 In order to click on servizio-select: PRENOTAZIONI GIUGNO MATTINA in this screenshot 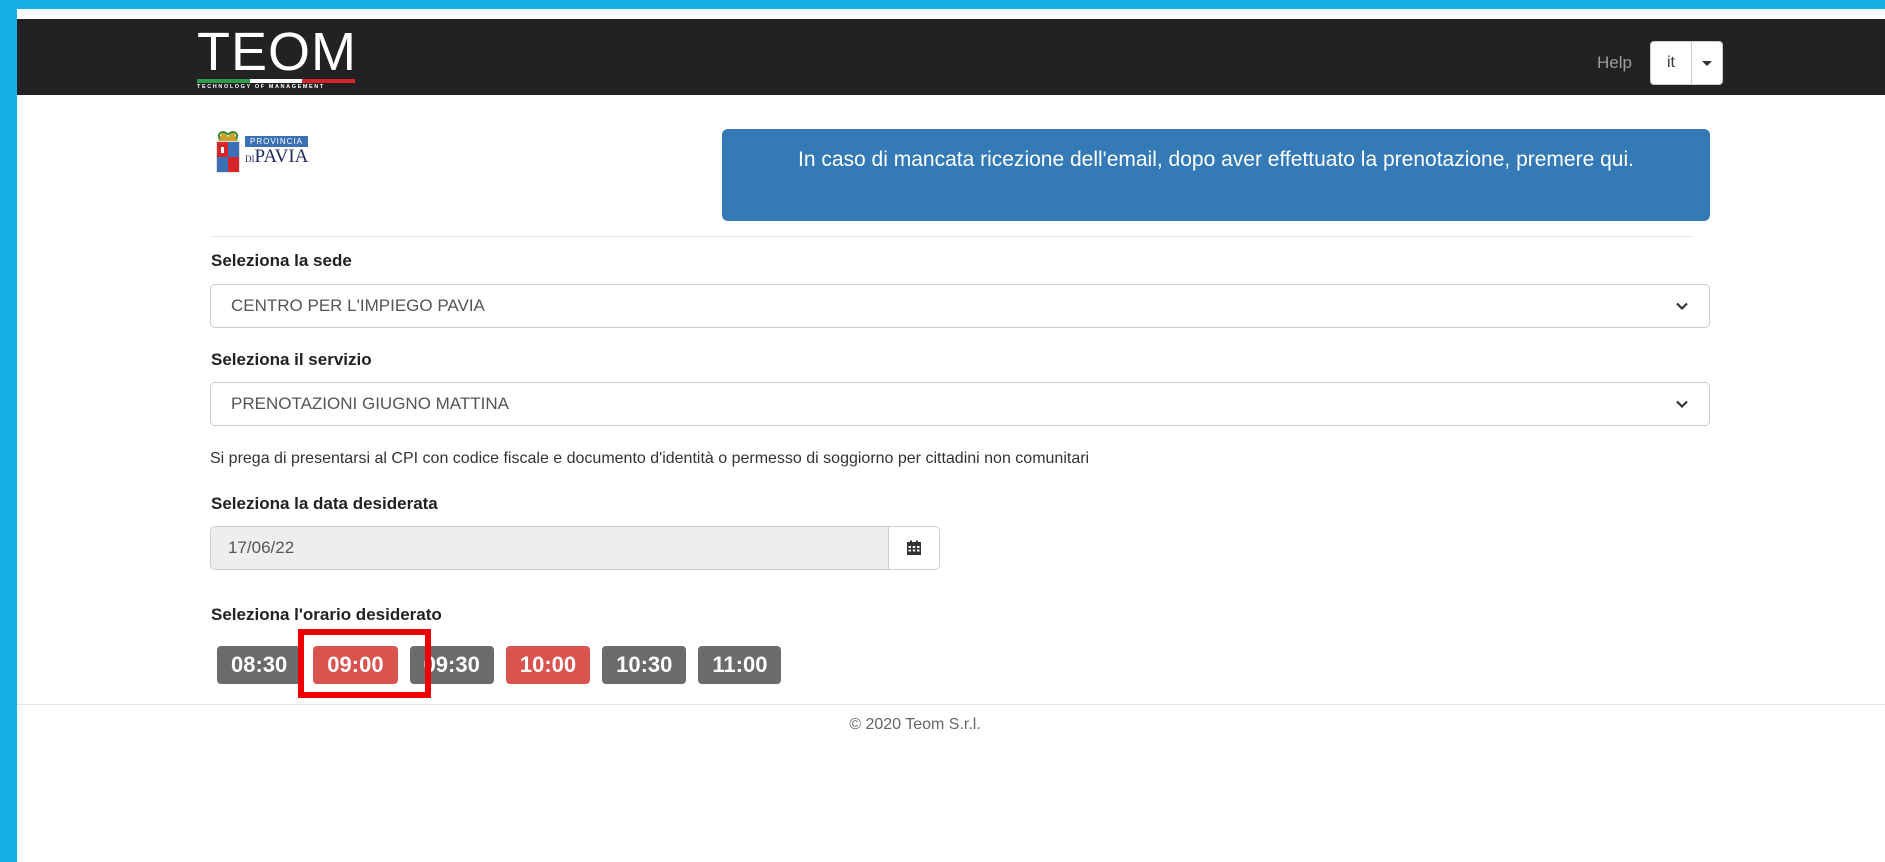, I will do `click(960, 404)`.